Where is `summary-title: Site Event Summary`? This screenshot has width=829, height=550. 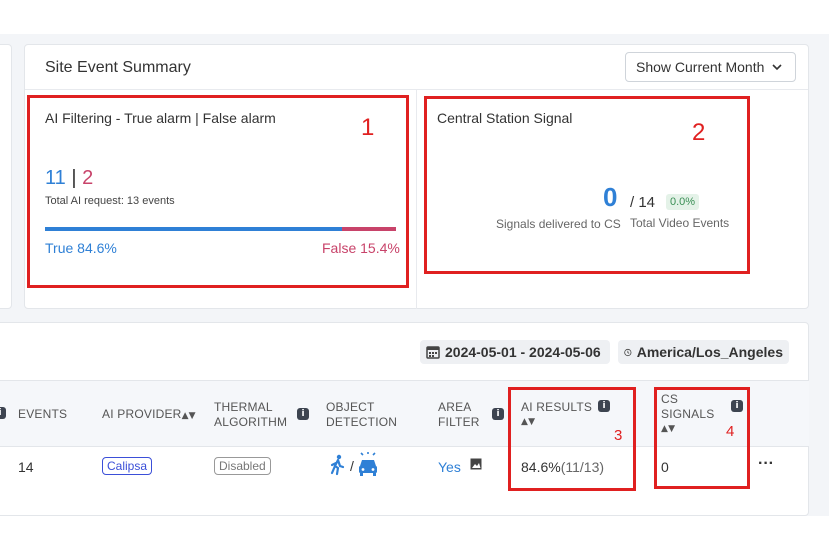 summary-title: Site Event Summary is located at coordinates (118, 67).